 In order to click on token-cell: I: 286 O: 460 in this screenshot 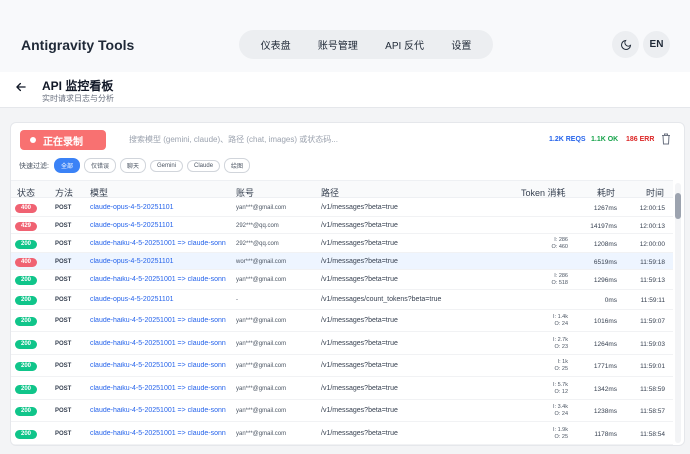, I will do `click(539, 244)`.